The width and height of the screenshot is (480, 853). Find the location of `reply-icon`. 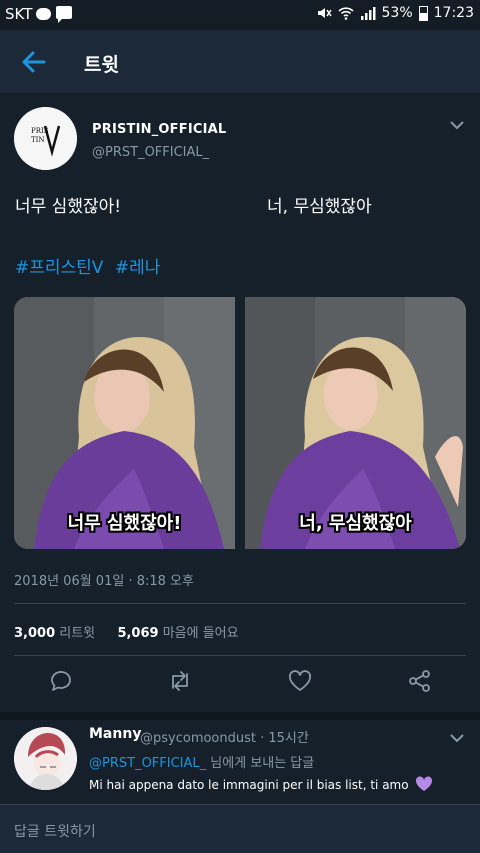

reply-icon is located at coordinates (61, 681).